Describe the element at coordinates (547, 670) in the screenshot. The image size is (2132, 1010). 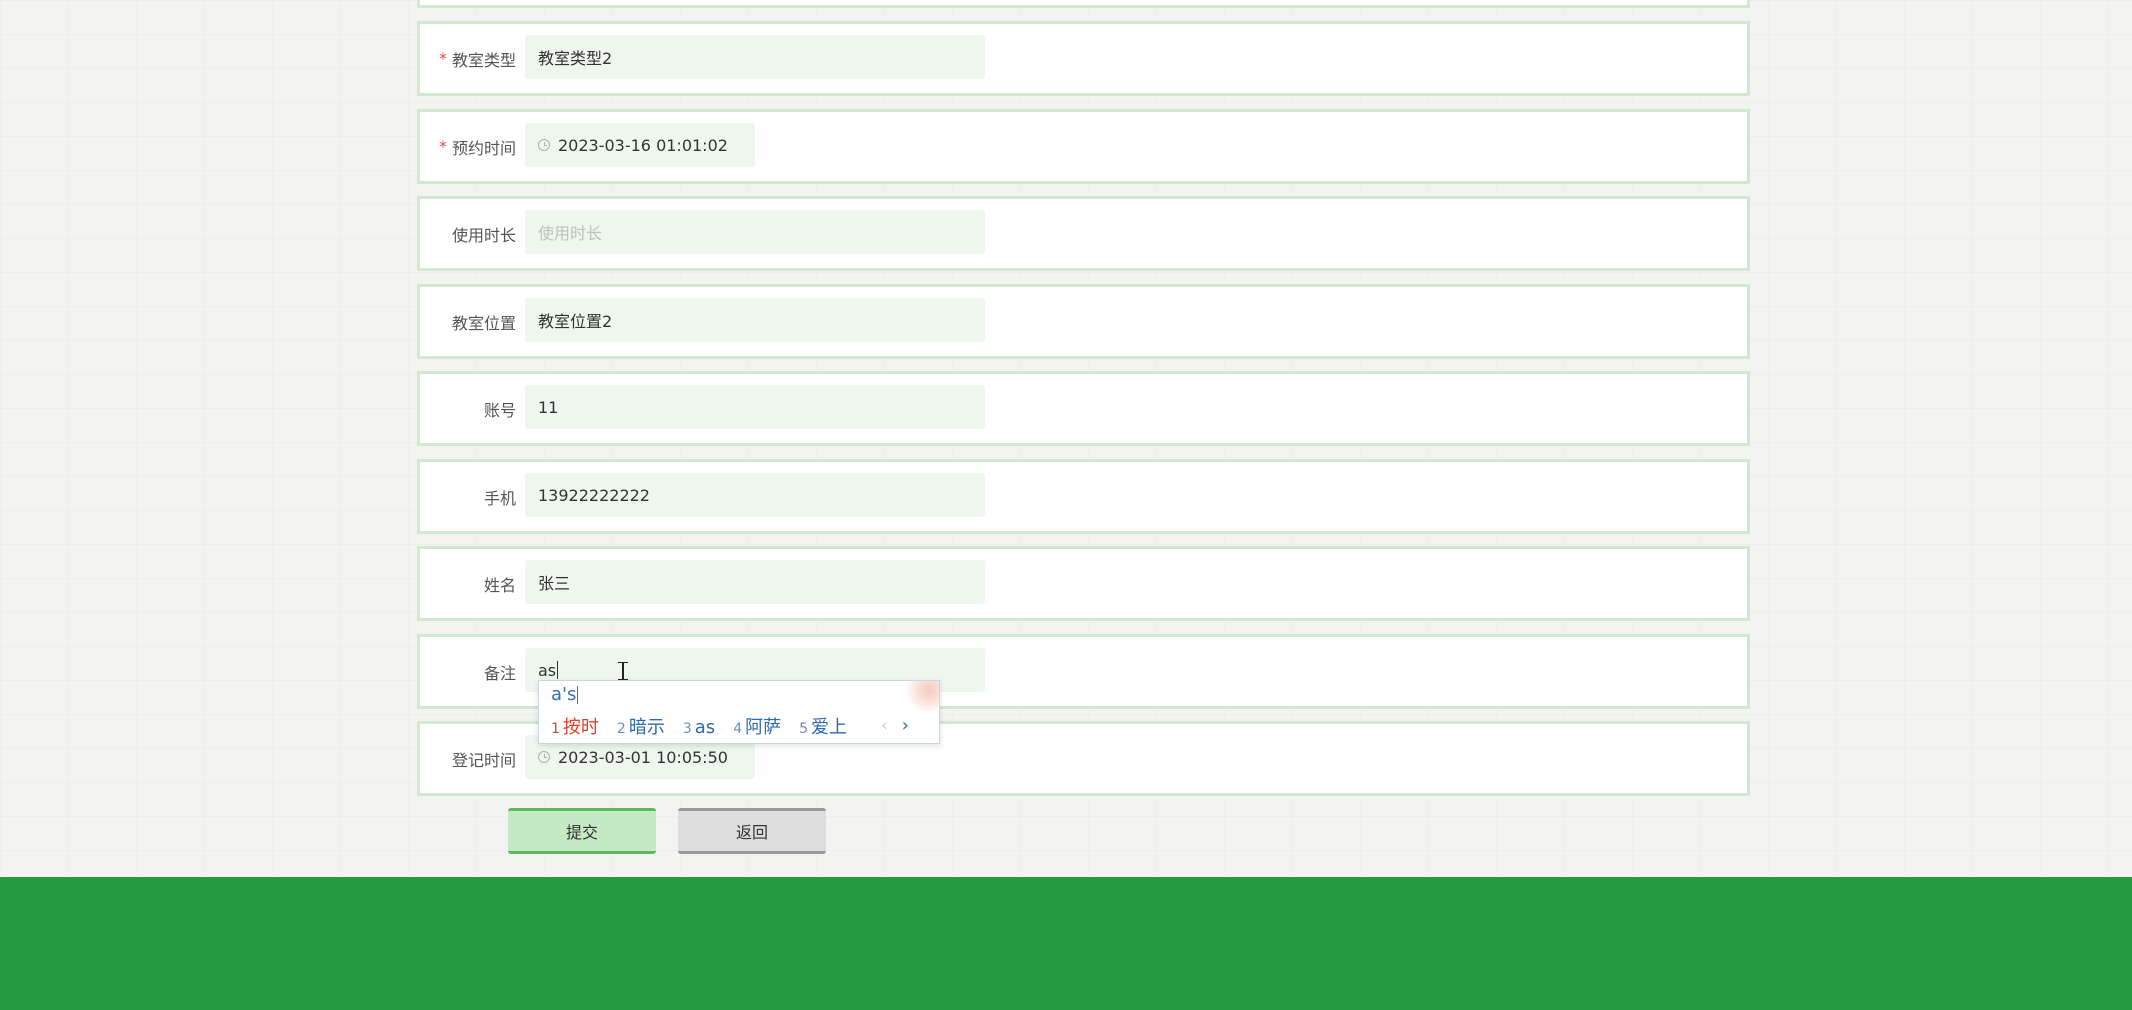
I see `input-value: as` at that location.